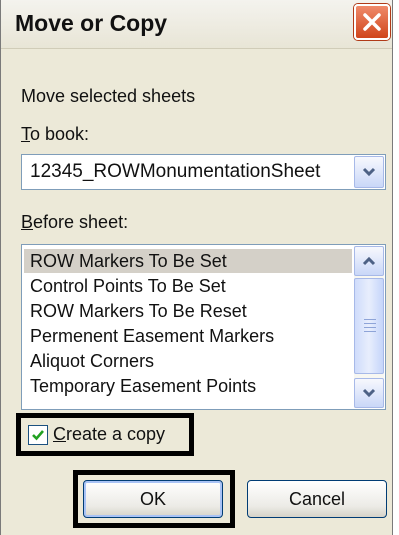  I want to click on scroll-thumb, so click(369, 326).